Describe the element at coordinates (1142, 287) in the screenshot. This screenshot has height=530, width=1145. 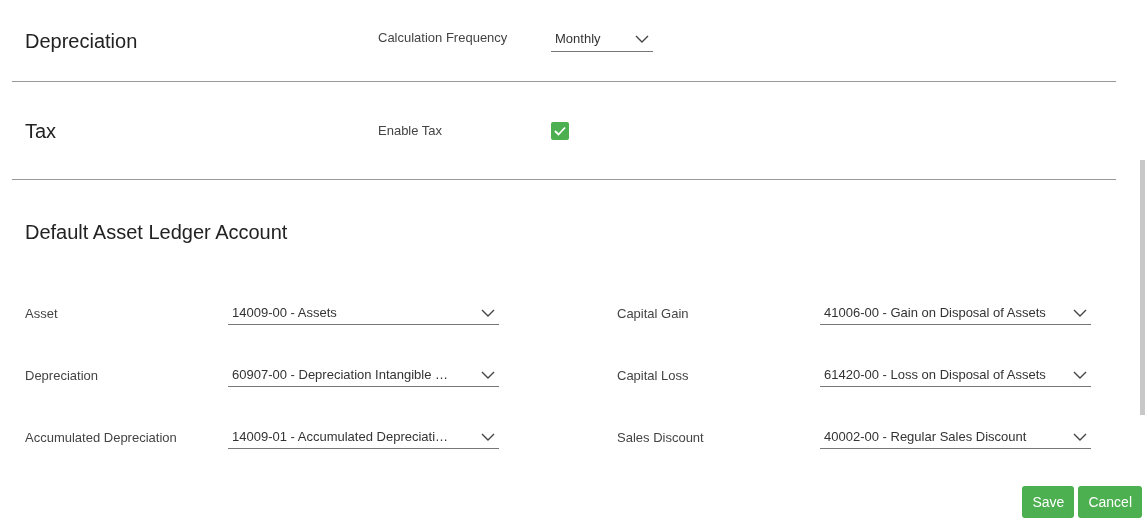
I see `scrollbar` at that location.